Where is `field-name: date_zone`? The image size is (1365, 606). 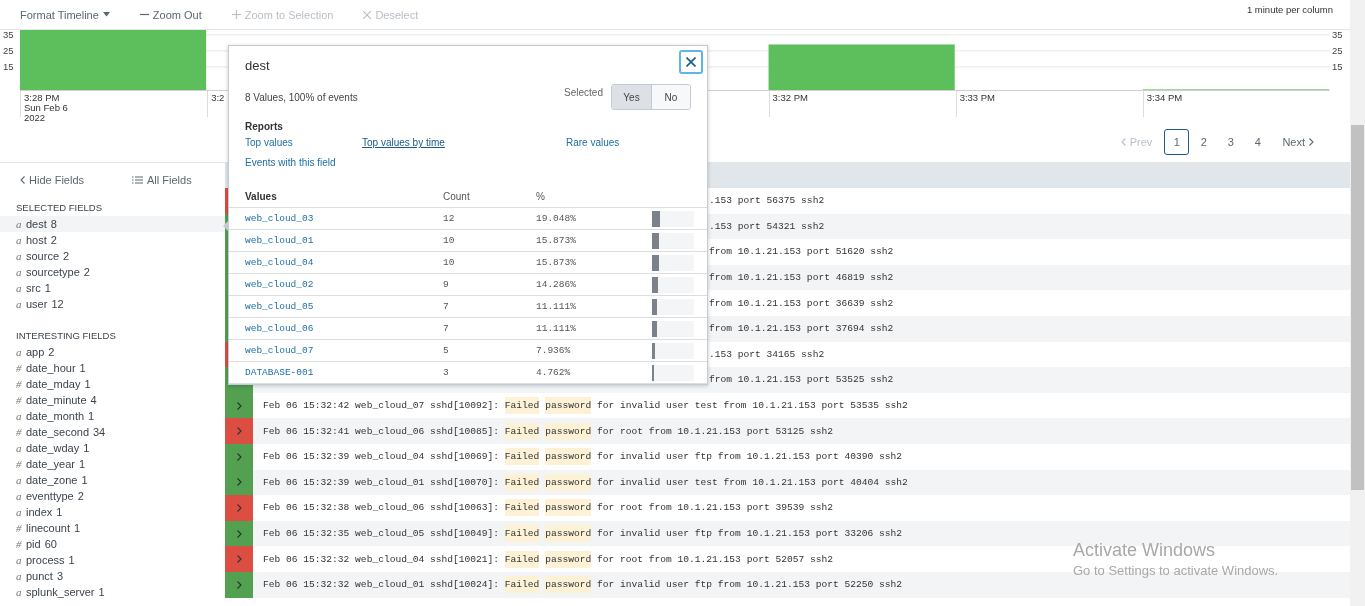 field-name: date_zone is located at coordinates (52, 480).